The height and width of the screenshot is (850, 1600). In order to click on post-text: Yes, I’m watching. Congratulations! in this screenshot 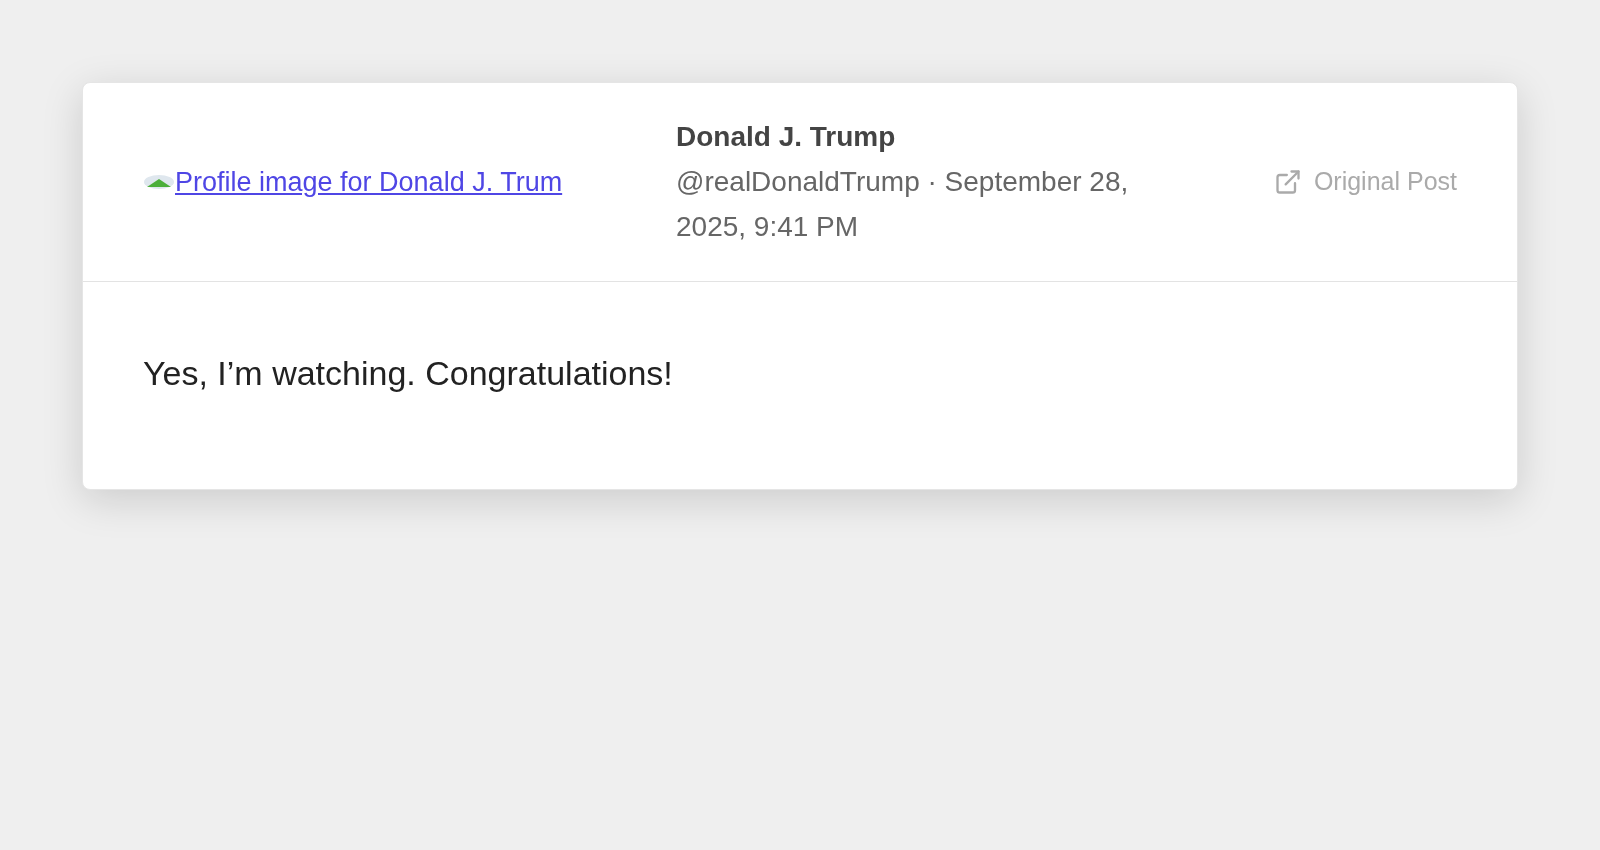, I will do `click(408, 373)`.